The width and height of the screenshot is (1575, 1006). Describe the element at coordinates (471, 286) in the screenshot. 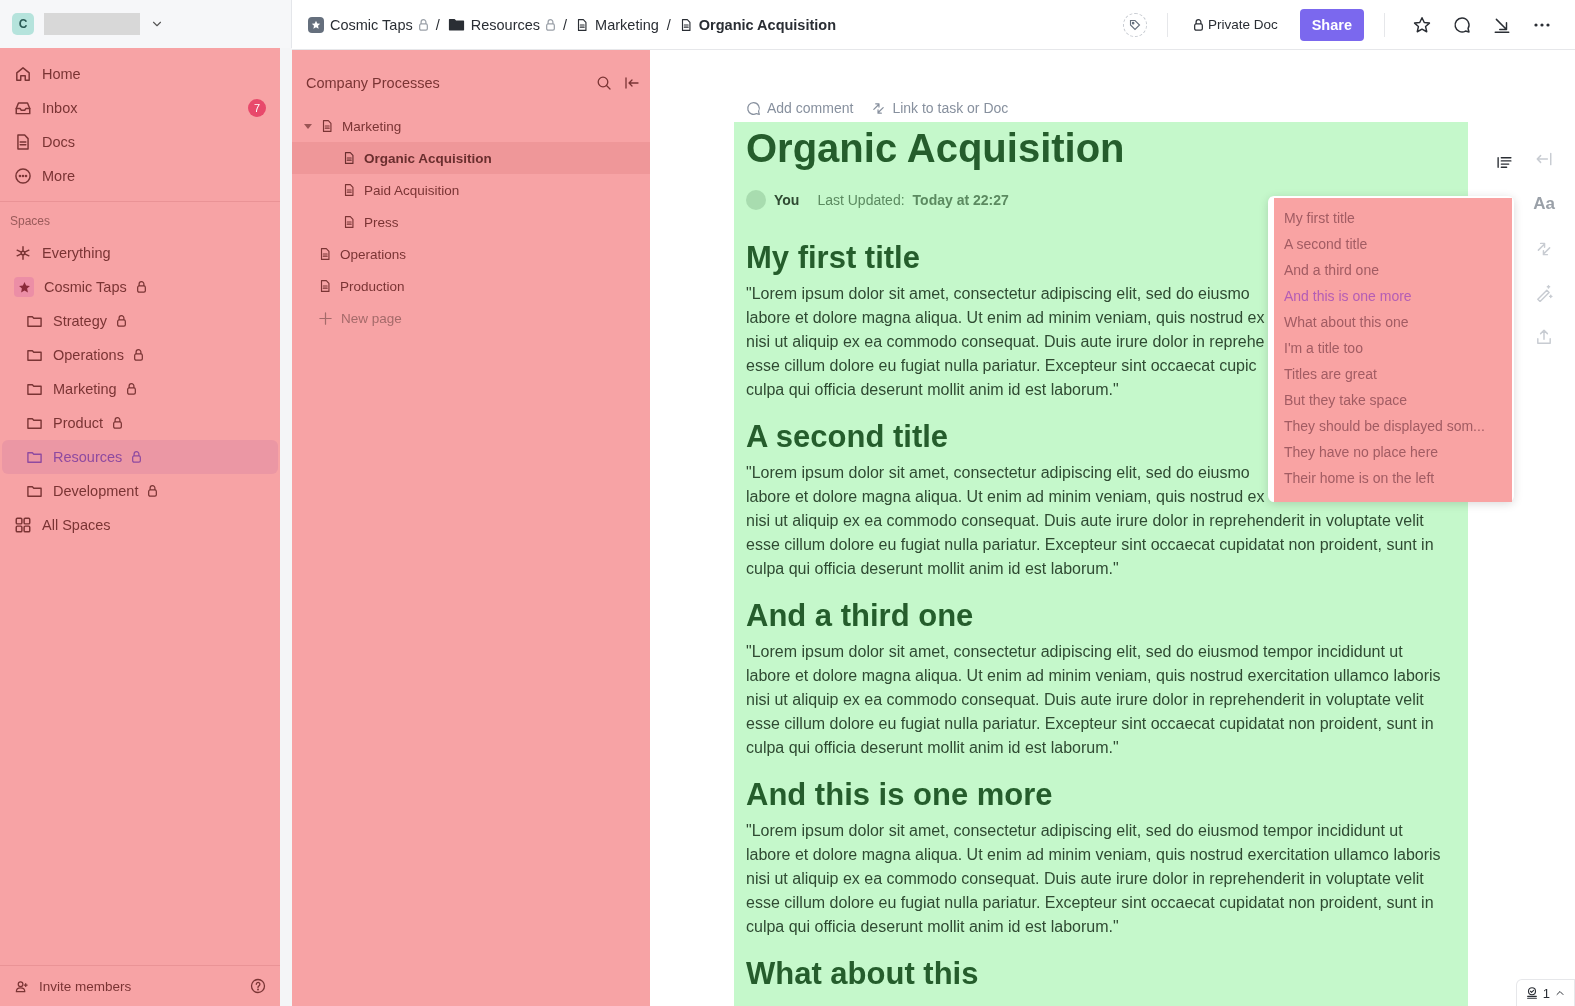

I see `tree-item: Production` at that location.